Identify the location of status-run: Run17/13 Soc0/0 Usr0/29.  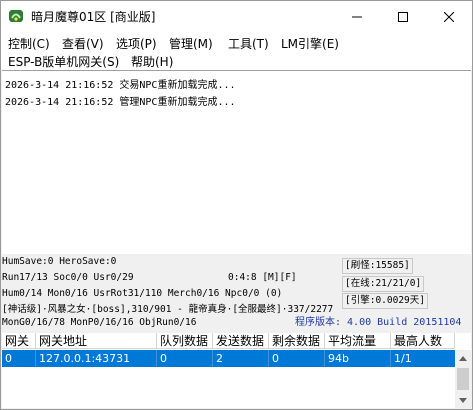
(68, 277).